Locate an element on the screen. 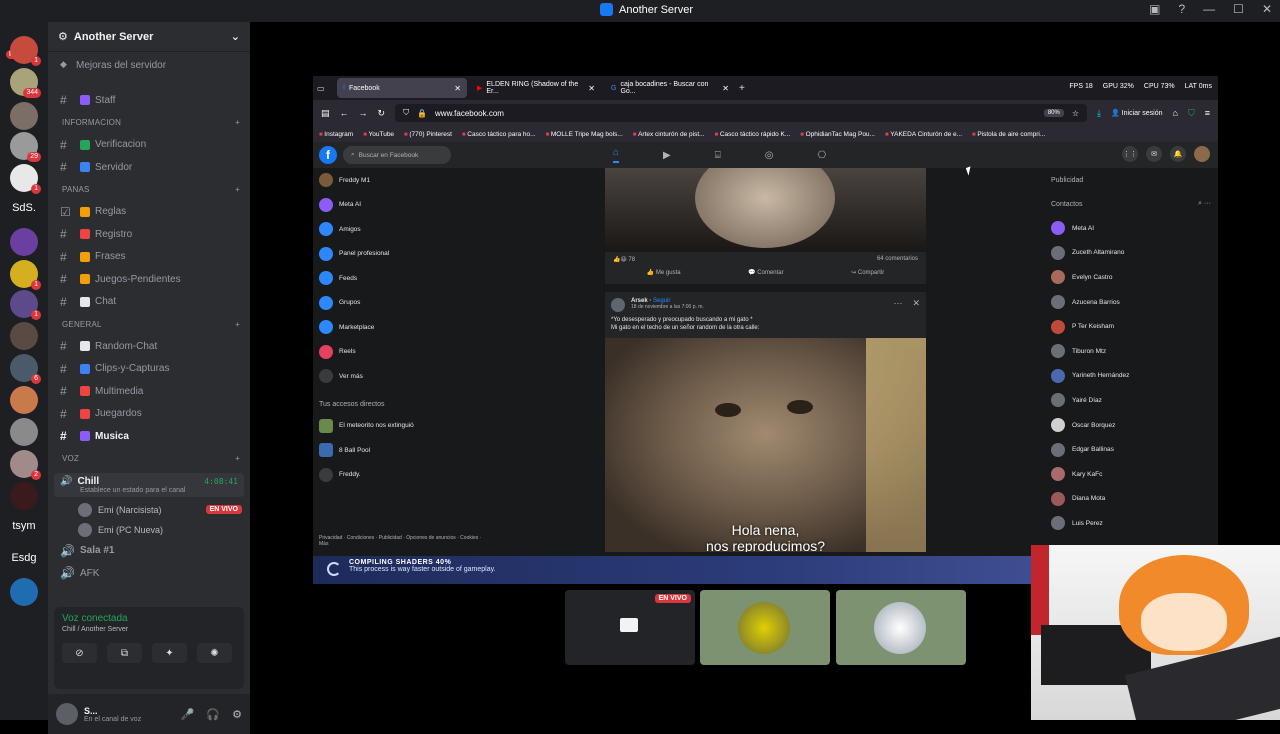  bookmark: (770) Pinterest is located at coordinates (428, 134).